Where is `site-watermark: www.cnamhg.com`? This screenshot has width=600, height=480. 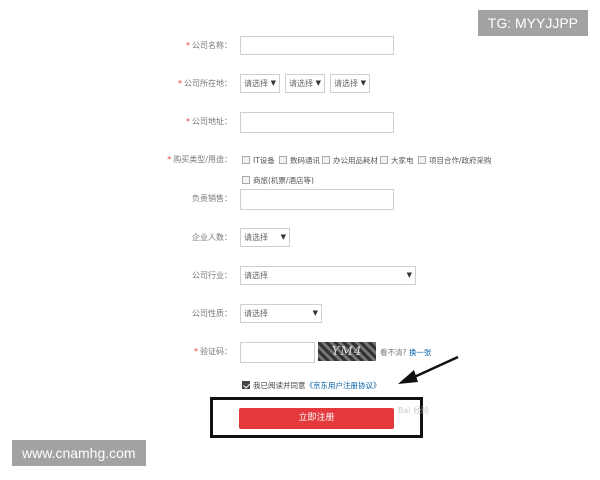 site-watermark: www.cnamhg.com is located at coordinates (79, 453).